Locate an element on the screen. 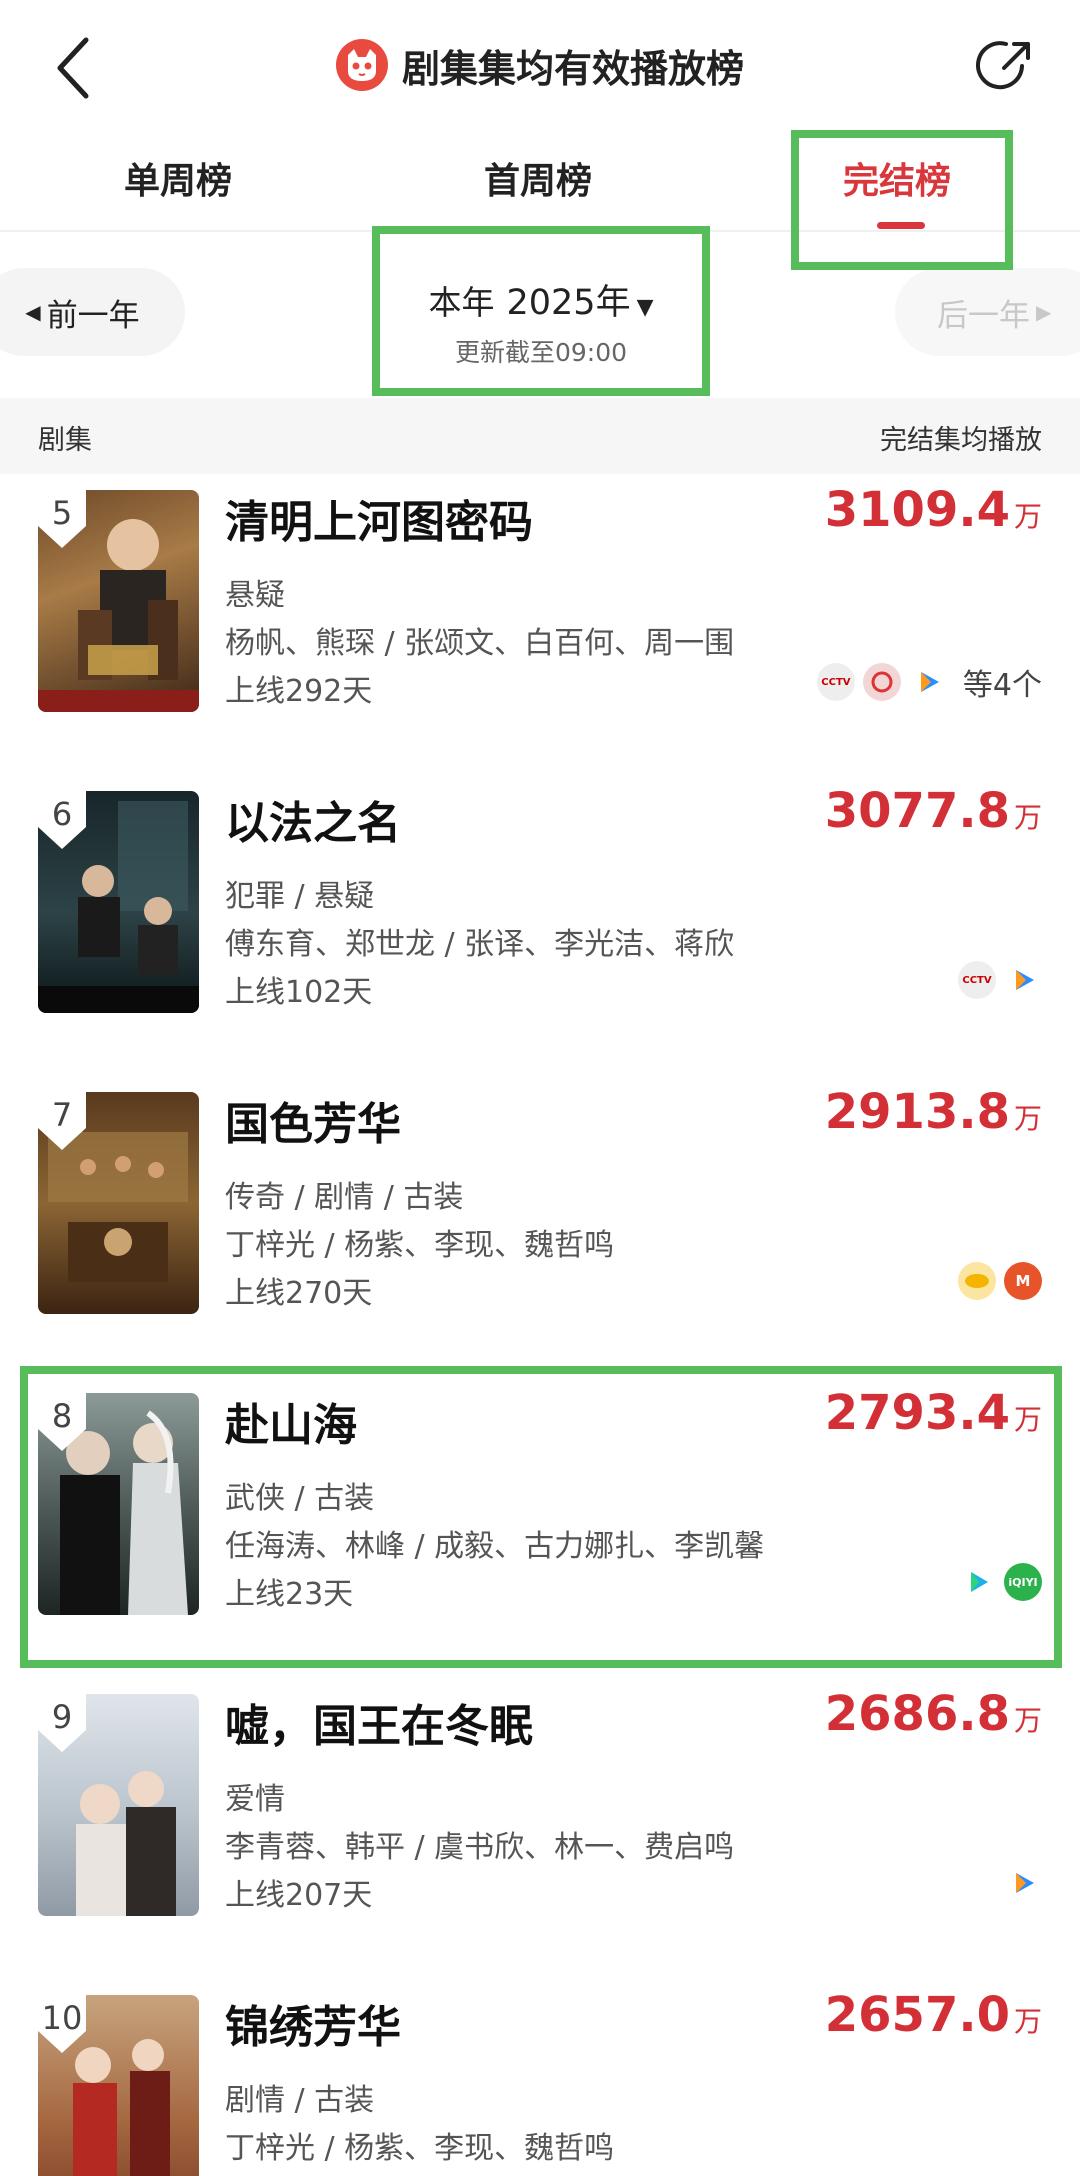 Image resolution: width=1080 pixels, height=2176 pixels. drama-title: 国色芳华 is located at coordinates (313, 1124).